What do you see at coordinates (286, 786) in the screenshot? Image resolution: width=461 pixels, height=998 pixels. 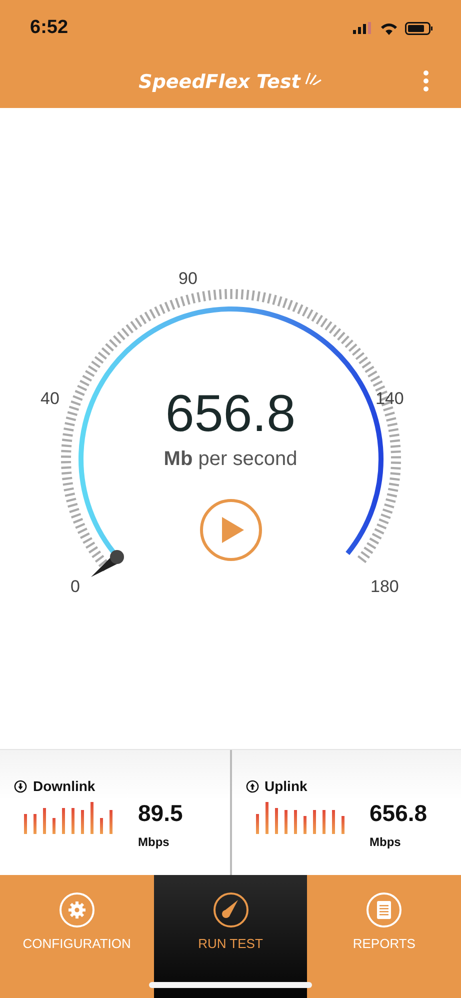 I see `result-label: Uplink` at bounding box center [286, 786].